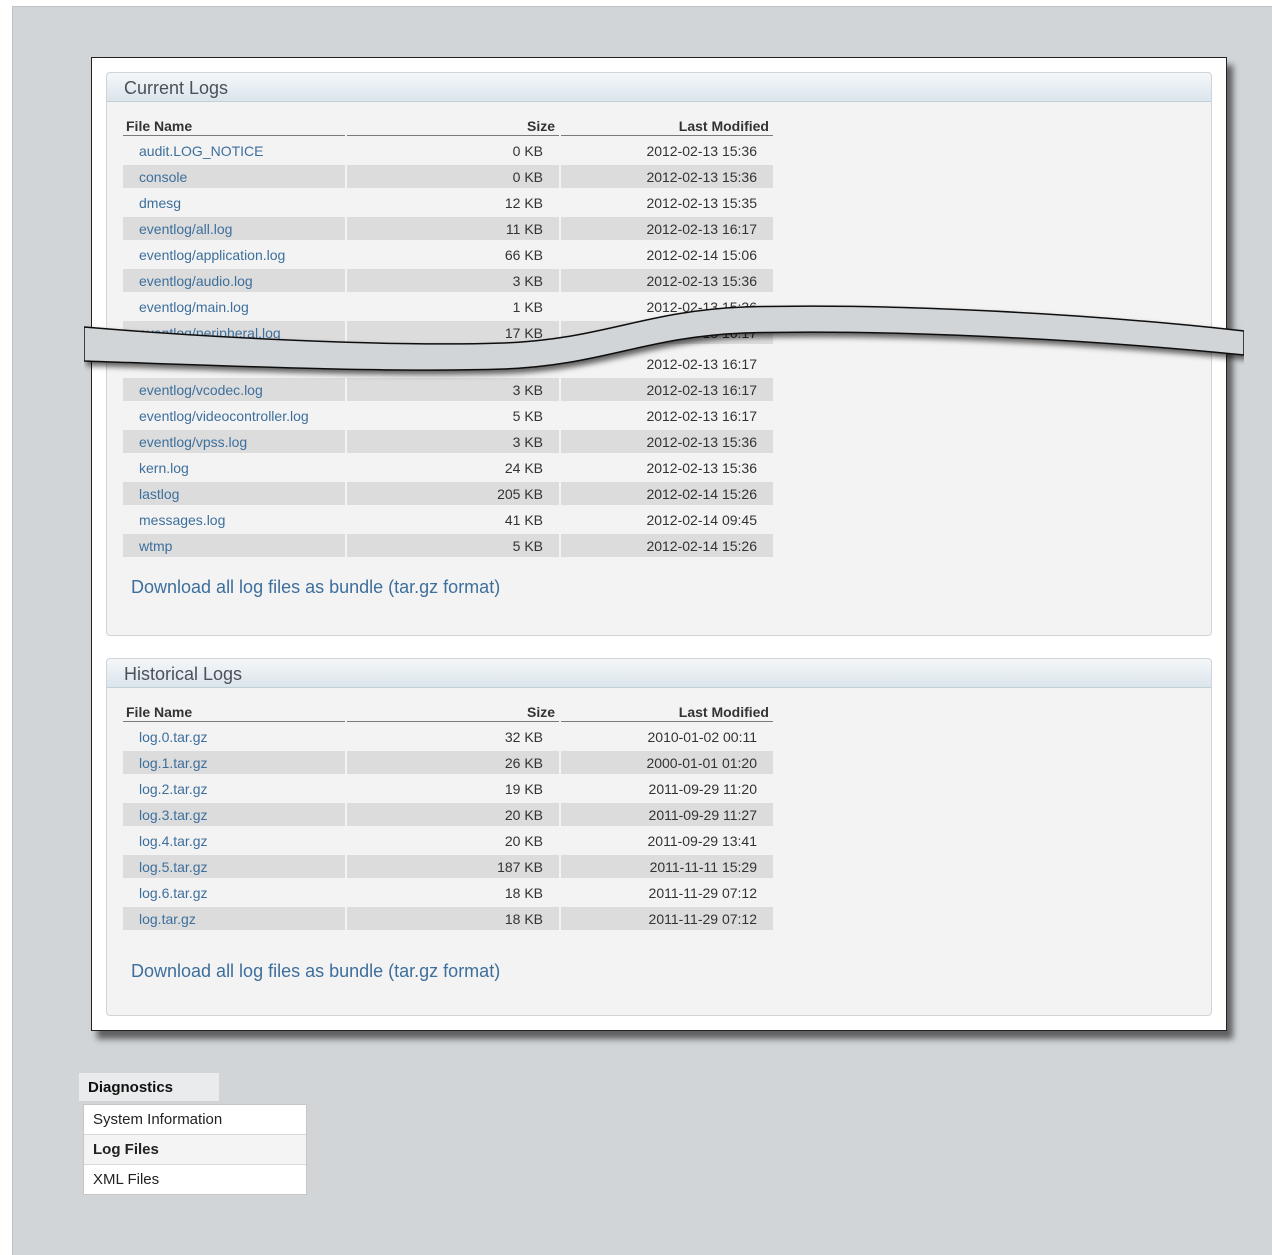 The height and width of the screenshot is (1255, 1272). Describe the element at coordinates (224, 416) in the screenshot. I see `file-link: eventlog/videocontroller.log` at that location.